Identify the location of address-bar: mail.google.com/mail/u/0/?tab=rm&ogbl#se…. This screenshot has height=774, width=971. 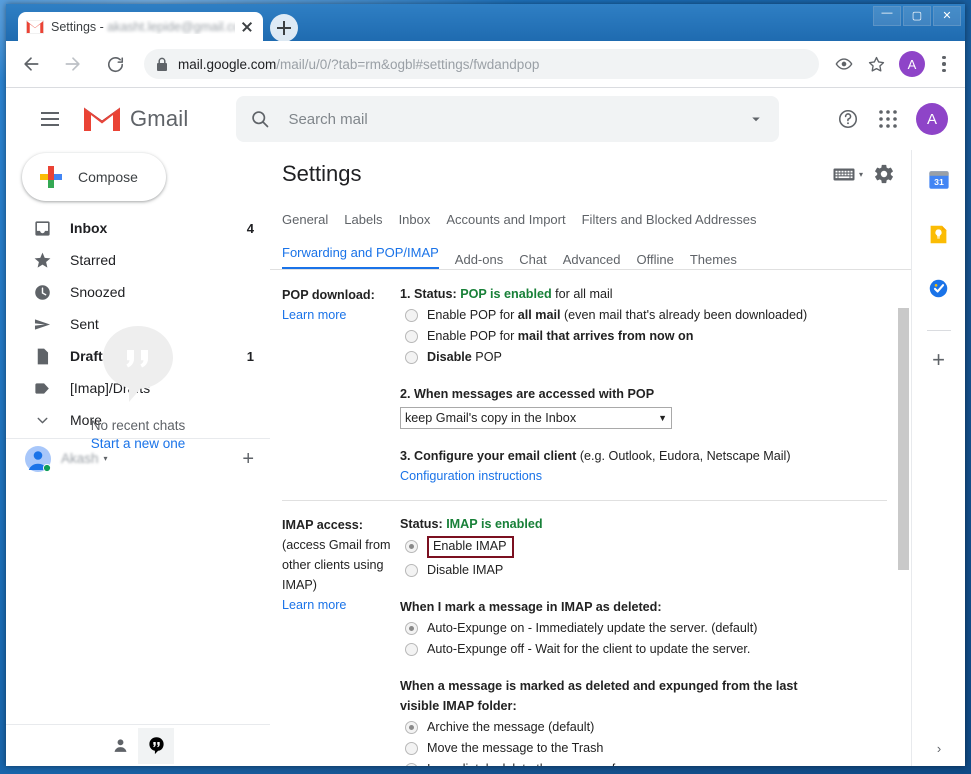
(481, 64).